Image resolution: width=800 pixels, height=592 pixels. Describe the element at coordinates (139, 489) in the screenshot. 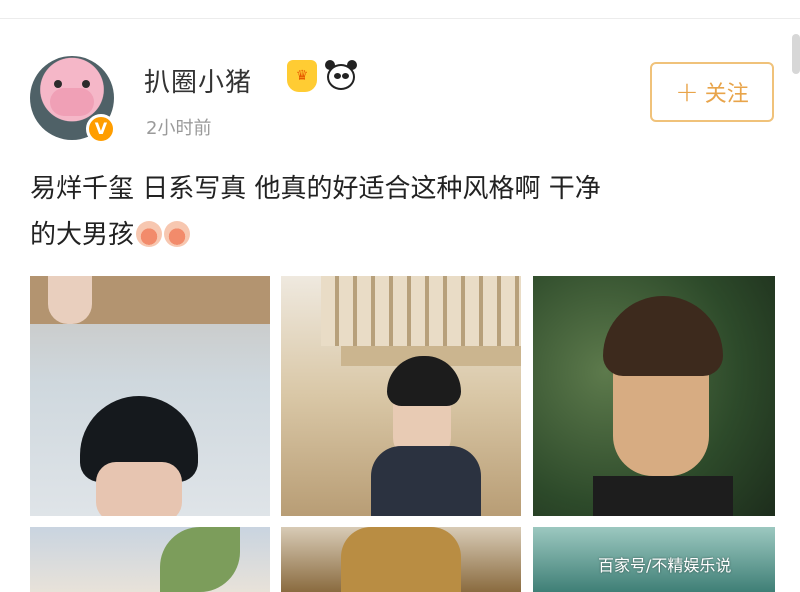

I see `photo-face` at that location.